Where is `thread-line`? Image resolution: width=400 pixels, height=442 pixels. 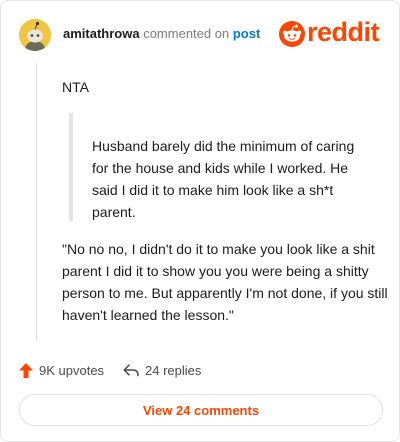
thread-line is located at coordinates (36, 202).